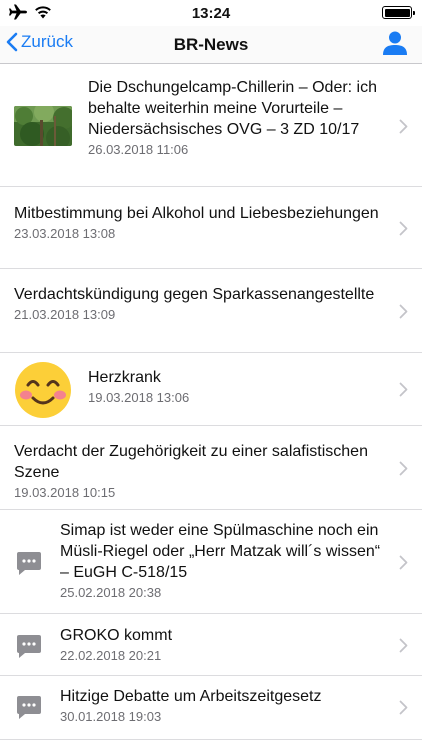 Image resolution: width=422 pixels, height=750 pixels. I want to click on navigation-bar: Zurück BR-News, so click(211, 45).